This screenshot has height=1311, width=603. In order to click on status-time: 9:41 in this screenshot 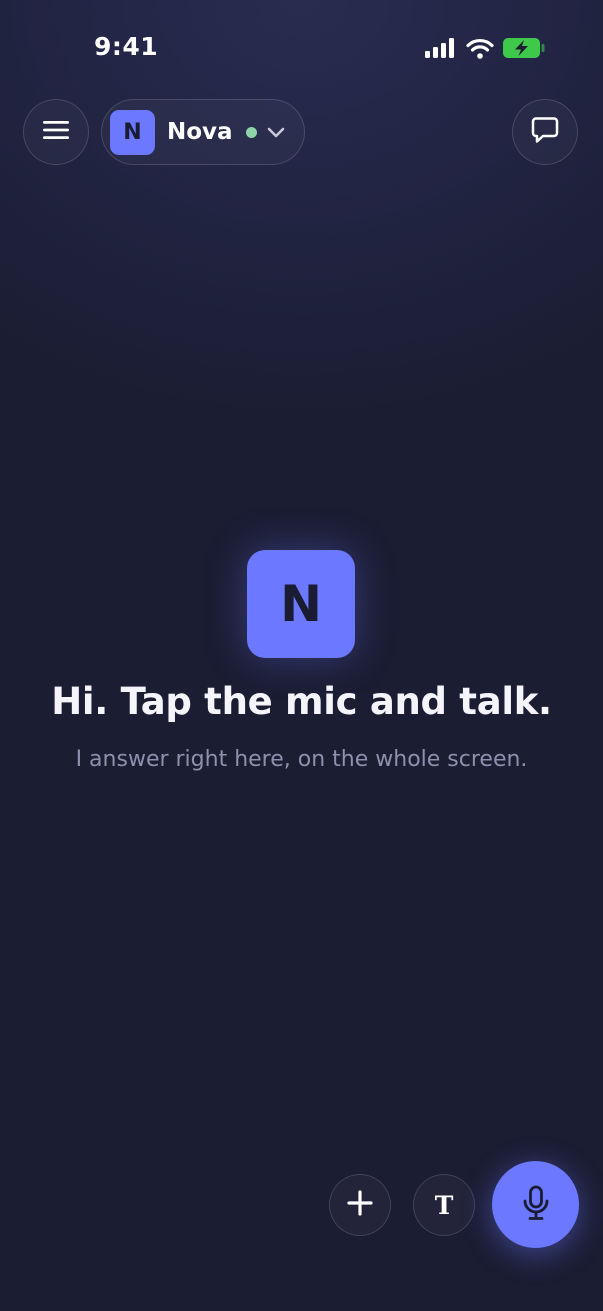, I will do `click(126, 46)`.